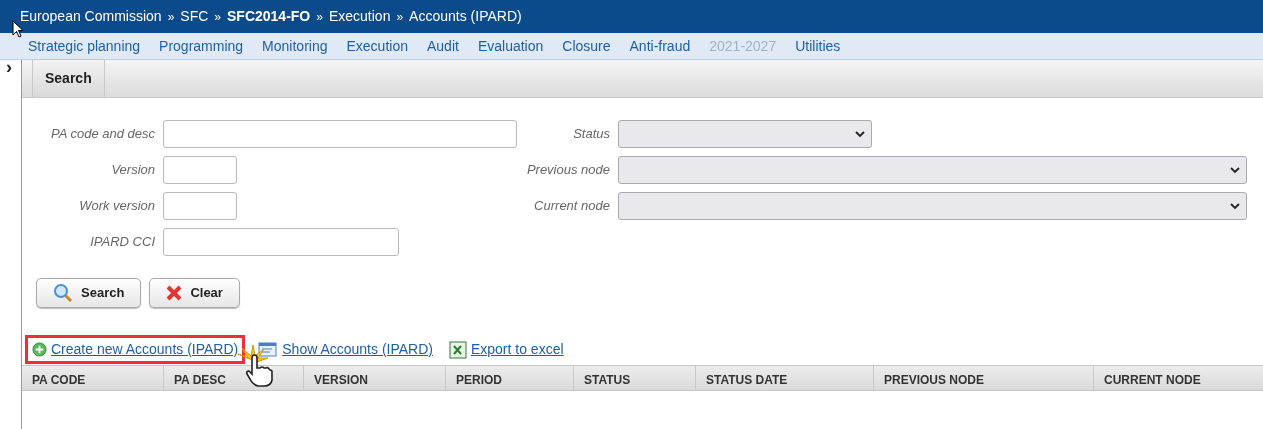 The width and height of the screenshot is (1263, 429). What do you see at coordinates (233, 378) in the screenshot?
I see `column-header: PA DESC` at bounding box center [233, 378].